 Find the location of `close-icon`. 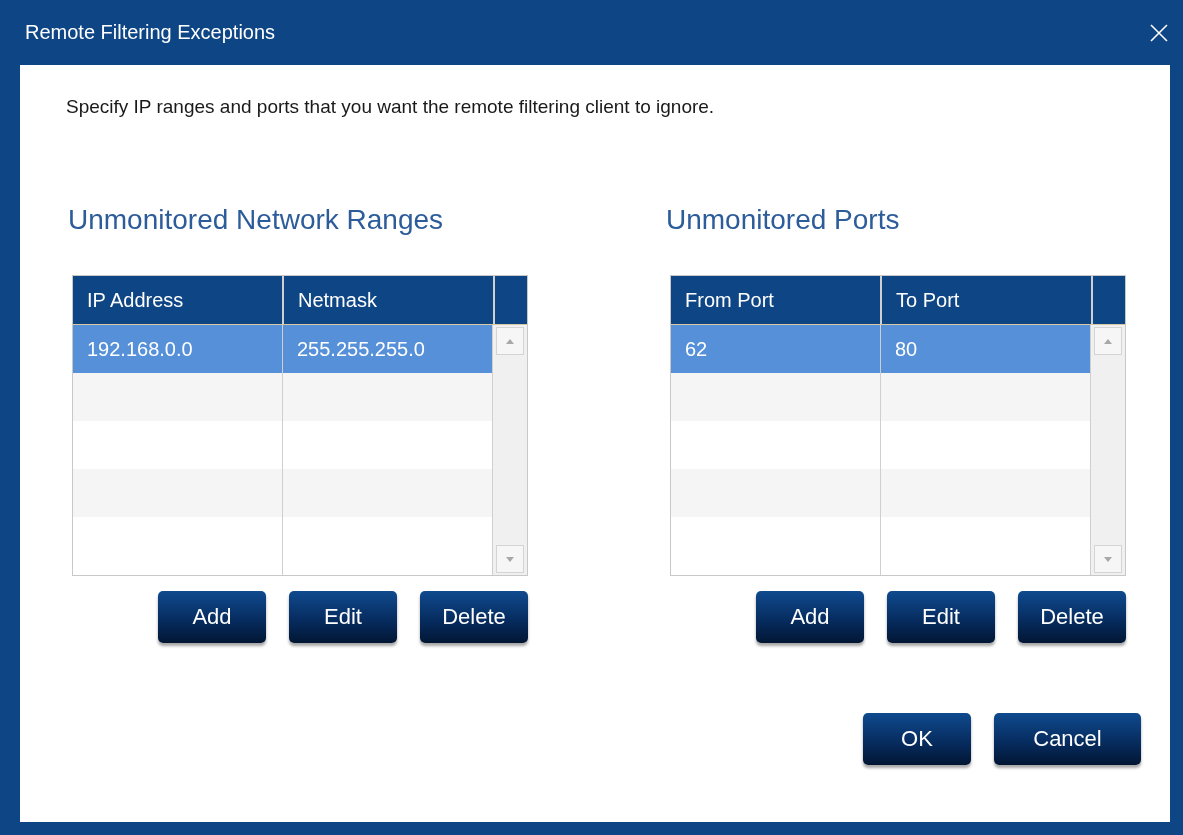

close-icon is located at coordinates (1159, 32).